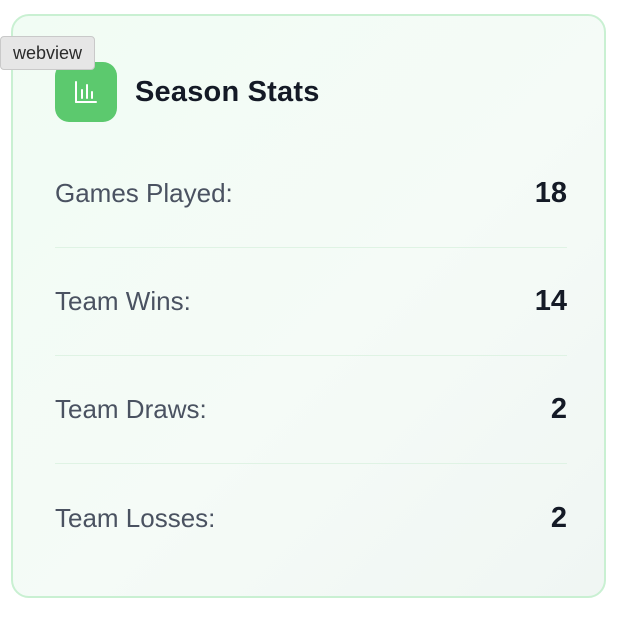  I want to click on stat-label: Team Losses:, so click(135, 517).